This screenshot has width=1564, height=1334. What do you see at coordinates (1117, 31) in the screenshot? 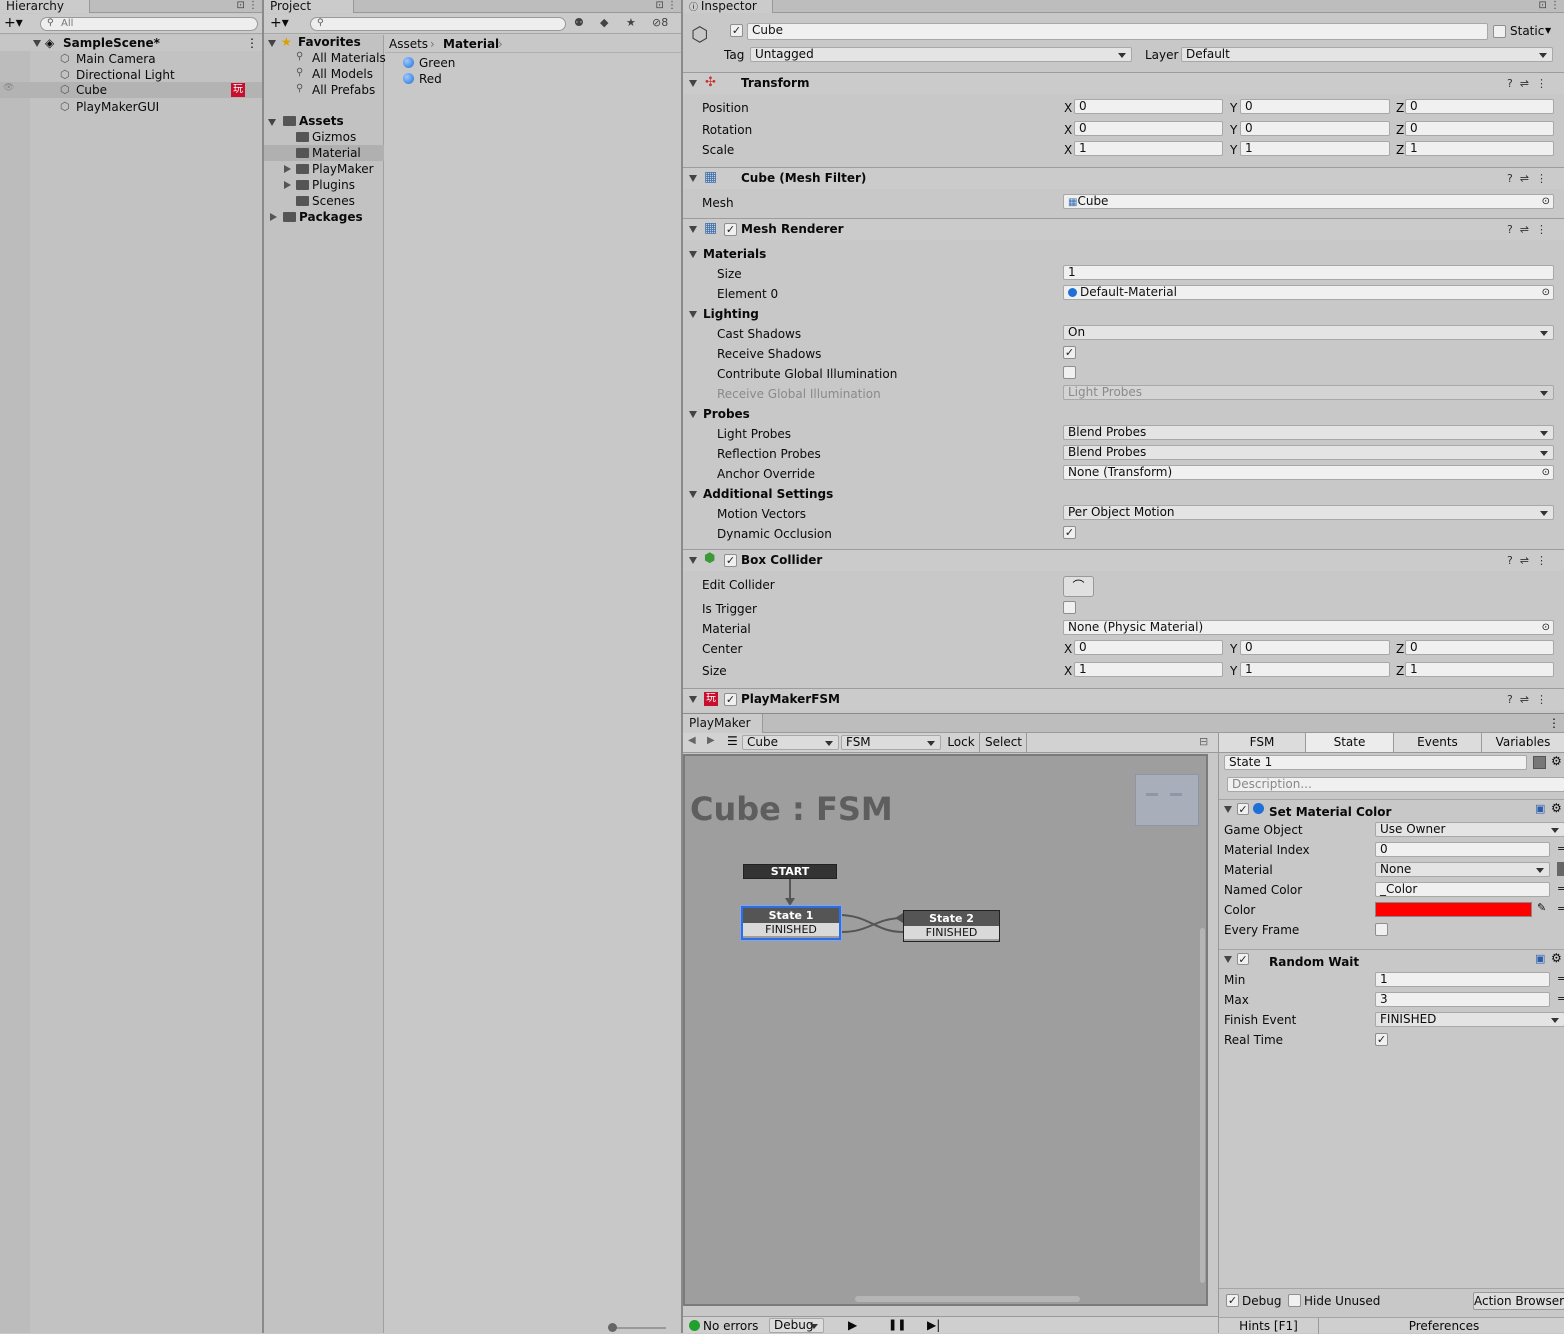
I see `object-name-field: Cube` at bounding box center [1117, 31].